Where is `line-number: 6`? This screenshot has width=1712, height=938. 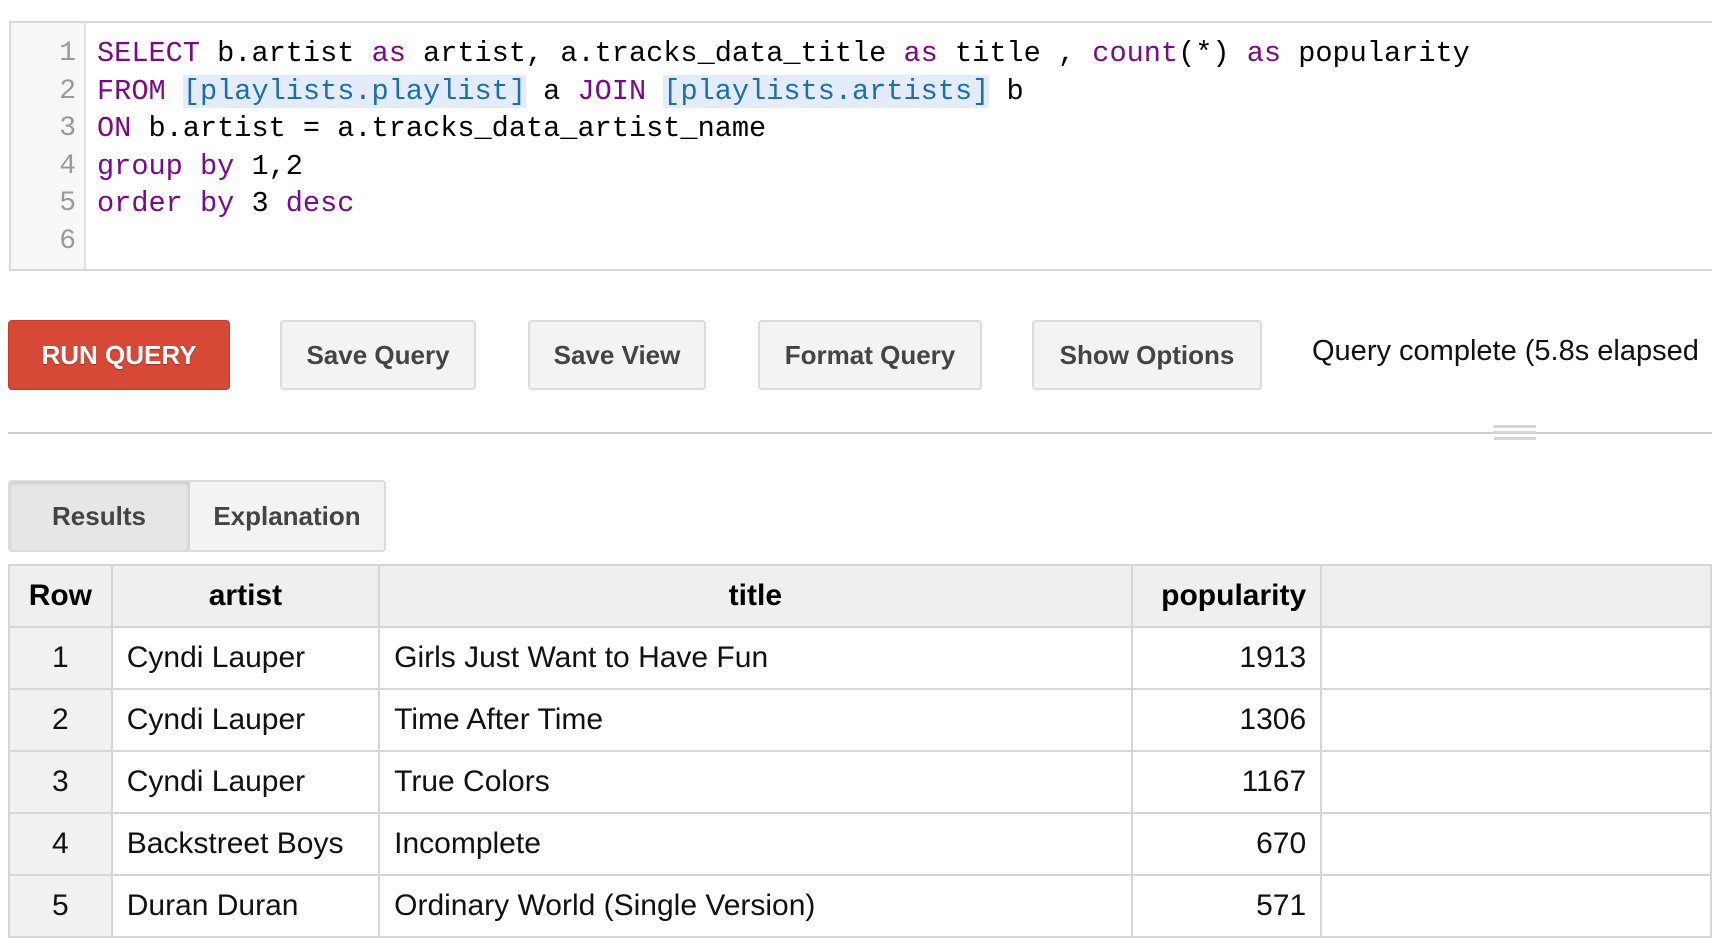
line-number: 6 is located at coordinates (67, 241).